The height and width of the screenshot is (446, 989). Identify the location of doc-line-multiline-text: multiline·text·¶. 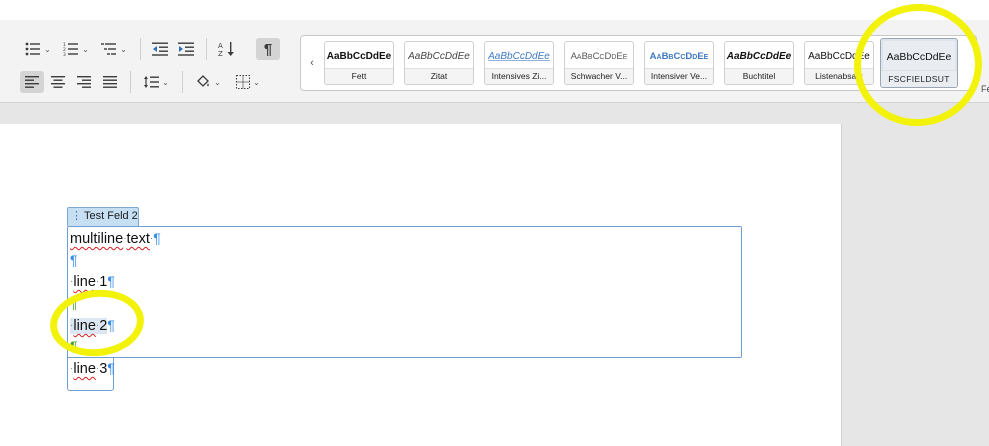
(115, 238).